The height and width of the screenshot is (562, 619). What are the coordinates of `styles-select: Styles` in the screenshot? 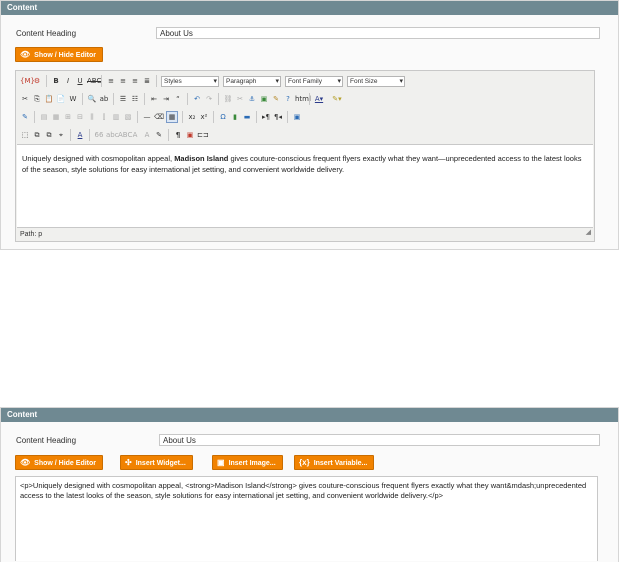 It's located at (190, 81).